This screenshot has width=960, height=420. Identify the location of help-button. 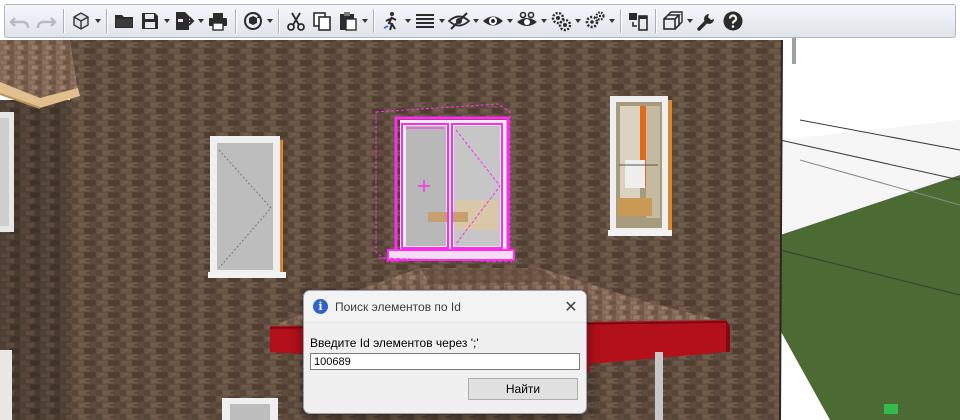
(733, 21).